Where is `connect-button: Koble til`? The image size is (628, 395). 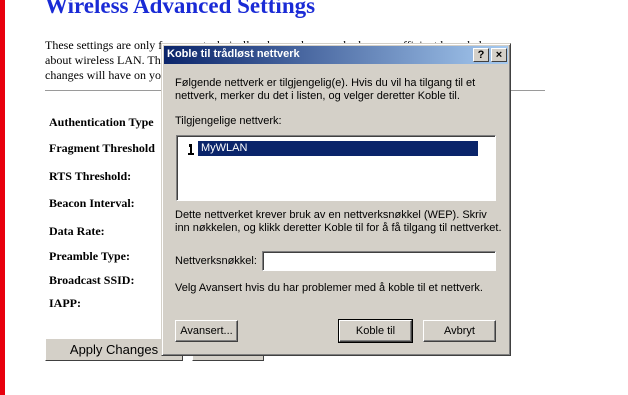 connect-button: Koble til is located at coordinates (375, 331).